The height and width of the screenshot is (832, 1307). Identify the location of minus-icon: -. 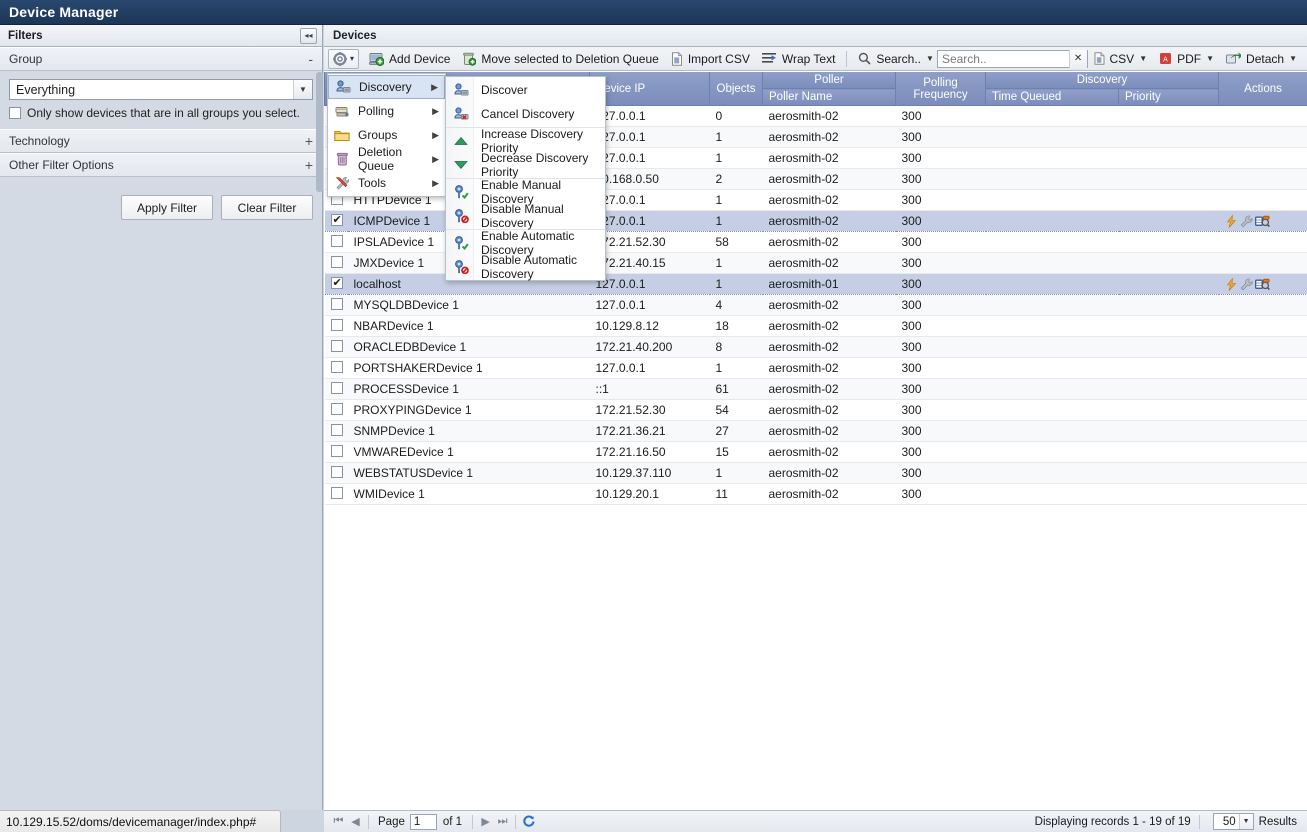
(310, 59).